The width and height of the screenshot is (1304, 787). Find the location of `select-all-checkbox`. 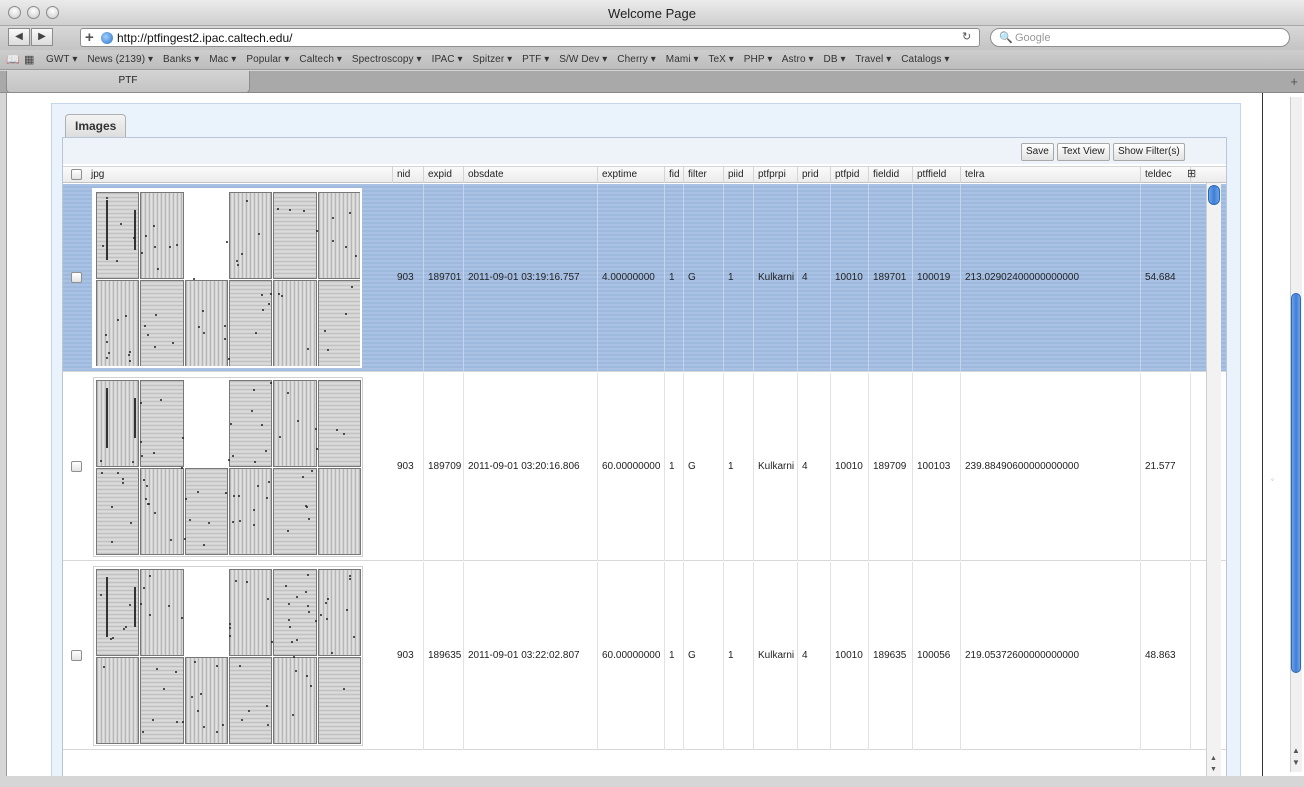

select-all-checkbox is located at coordinates (76, 174).